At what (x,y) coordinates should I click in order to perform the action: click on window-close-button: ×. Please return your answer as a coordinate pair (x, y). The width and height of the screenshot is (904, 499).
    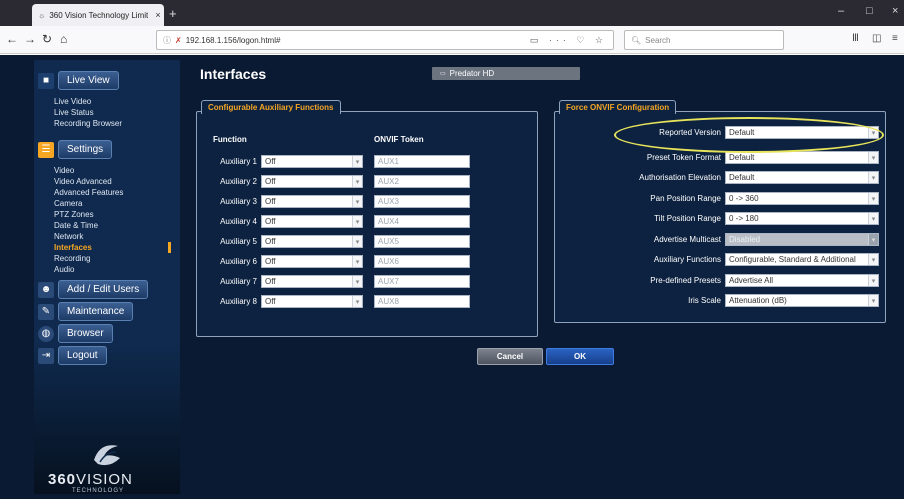
    Looking at the image, I should click on (895, 11).